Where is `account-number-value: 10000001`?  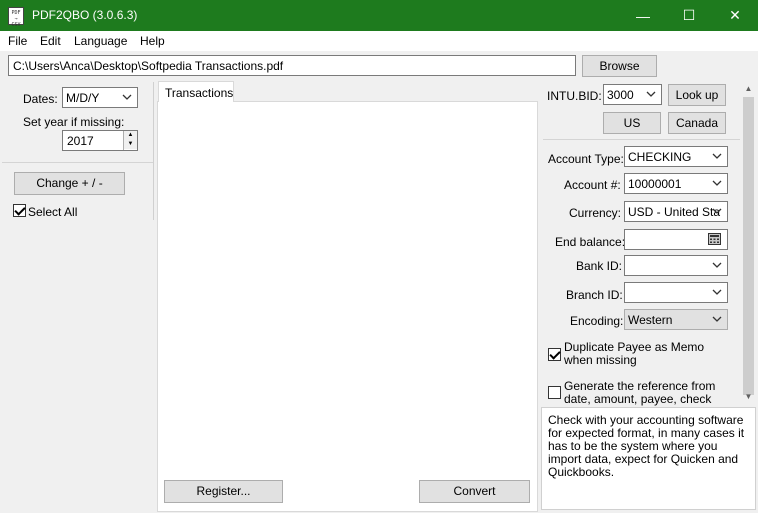 account-number-value: 10000001 is located at coordinates (655, 184).